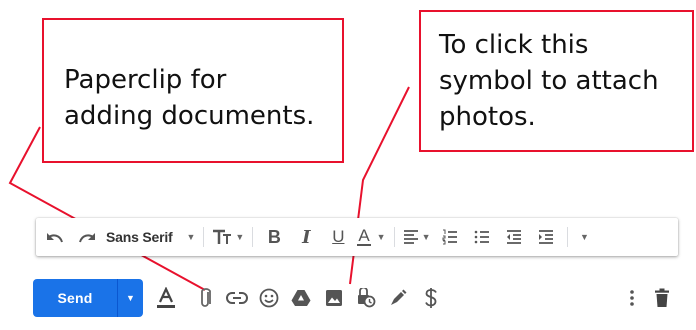 The image size is (696, 330). I want to click on formatting-options-button, so click(166, 298).